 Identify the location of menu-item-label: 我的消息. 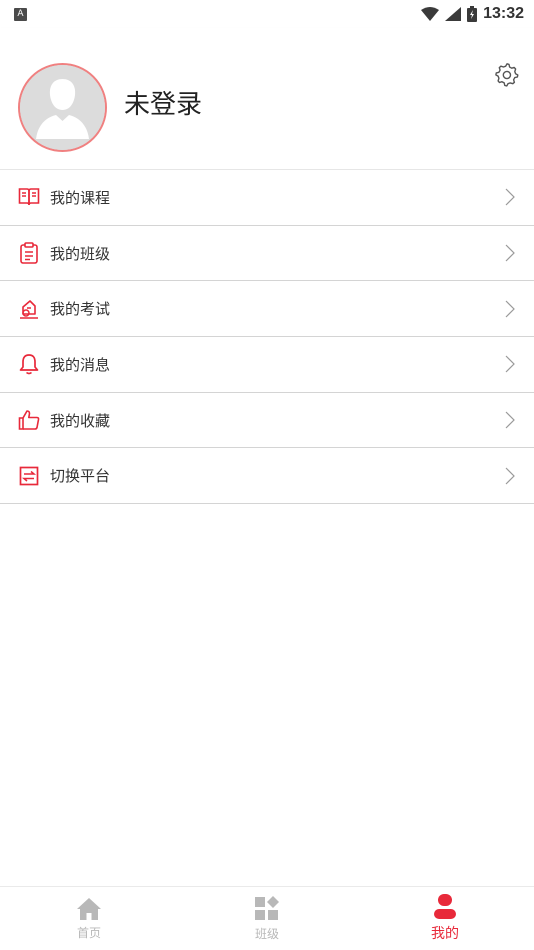
(80, 364).